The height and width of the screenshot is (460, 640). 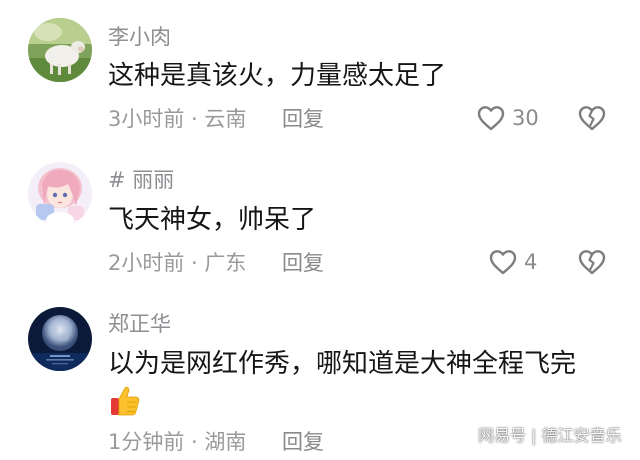 What do you see at coordinates (277, 76) in the screenshot?
I see `comment-text: 这种是真该火，力量感太足了` at bounding box center [277, 76].